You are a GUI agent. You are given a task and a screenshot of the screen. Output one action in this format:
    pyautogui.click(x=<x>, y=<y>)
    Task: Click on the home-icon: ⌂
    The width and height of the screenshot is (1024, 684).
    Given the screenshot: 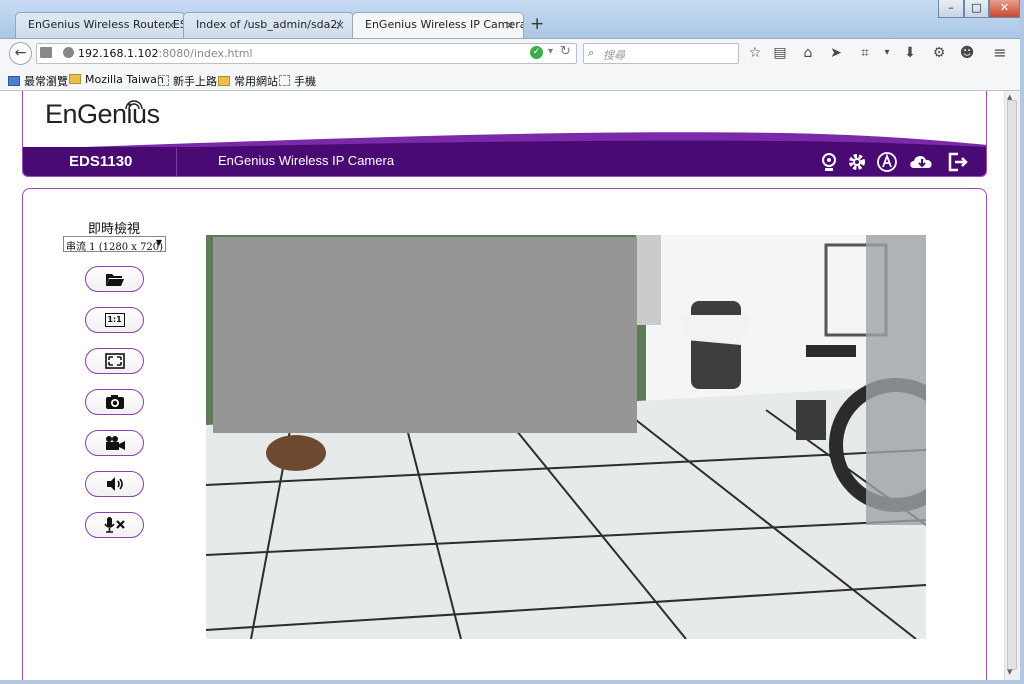 What is the action you would take?
    pyautogui.click(x=808, y=53)
    